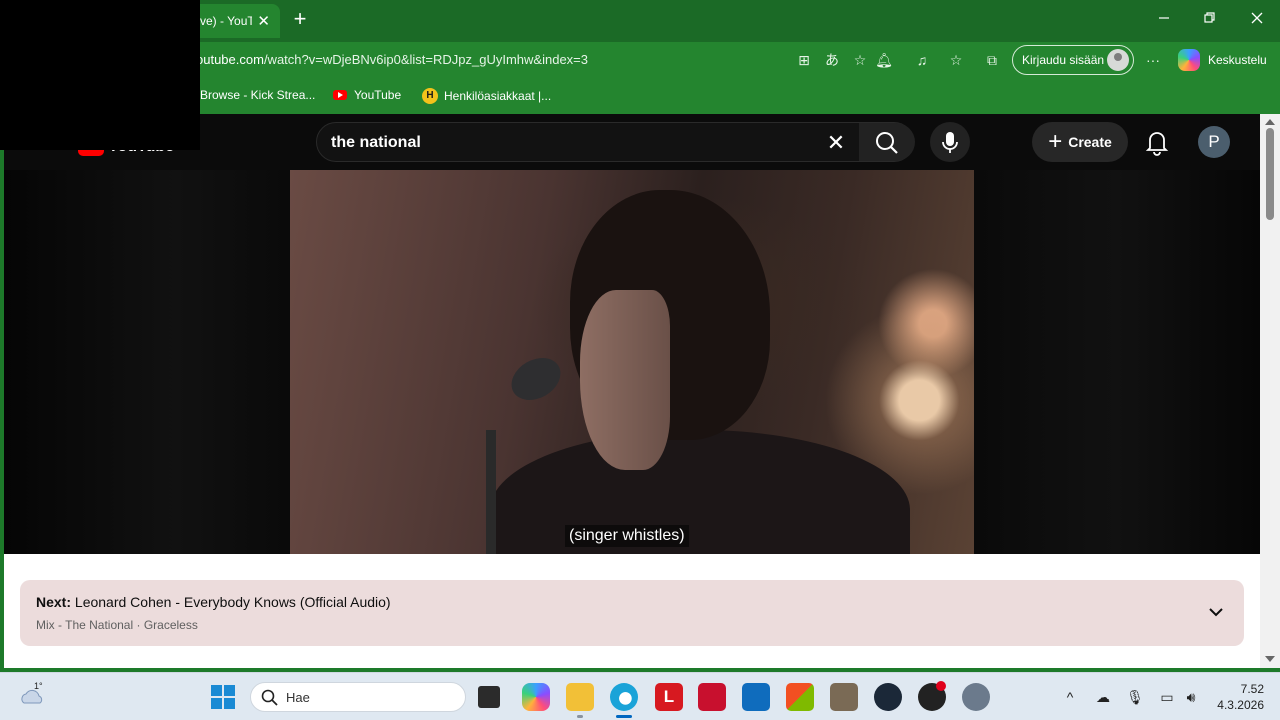  What do you see at coordinates (1090, 142) in the screenshot?
I see `create-label: Create` at bounding box center [1090, 142].